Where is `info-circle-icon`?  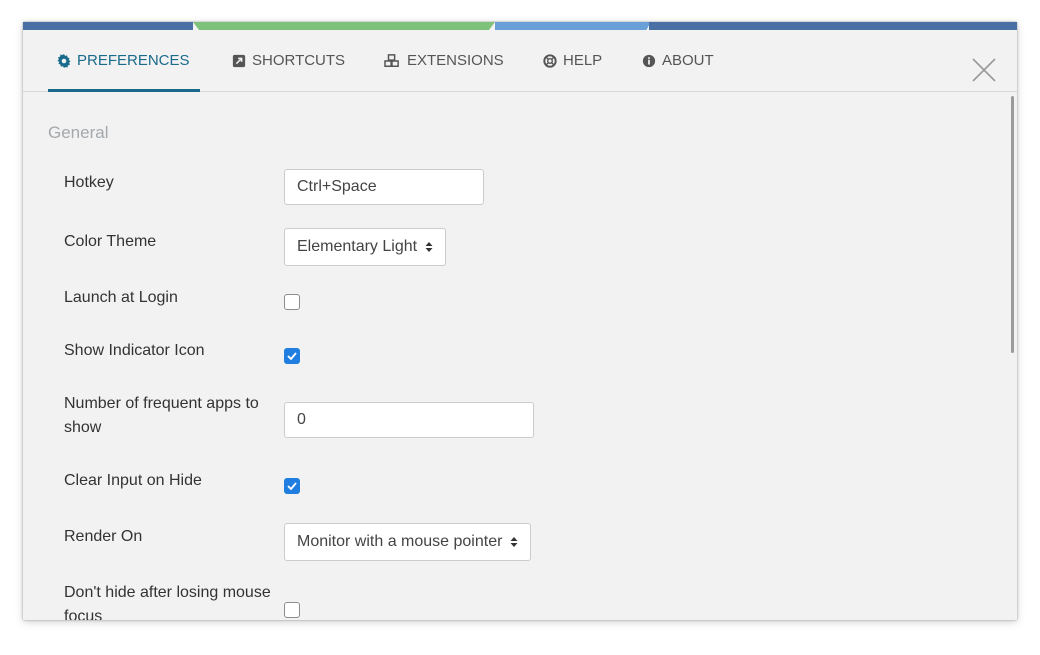
info-circle-icon is located at coordinates (649, 60).